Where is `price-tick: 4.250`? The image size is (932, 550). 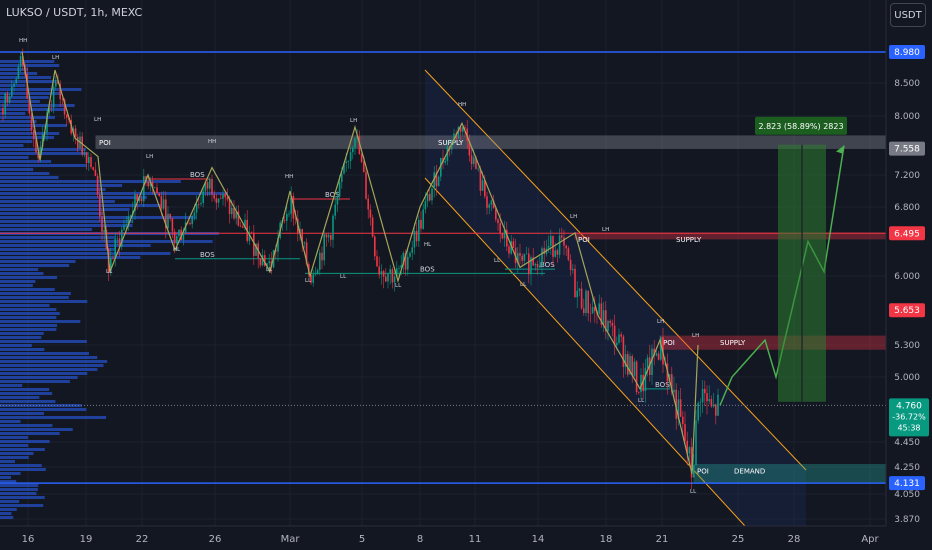 price-tick: 4.250 is located at coordinates (907, 468).